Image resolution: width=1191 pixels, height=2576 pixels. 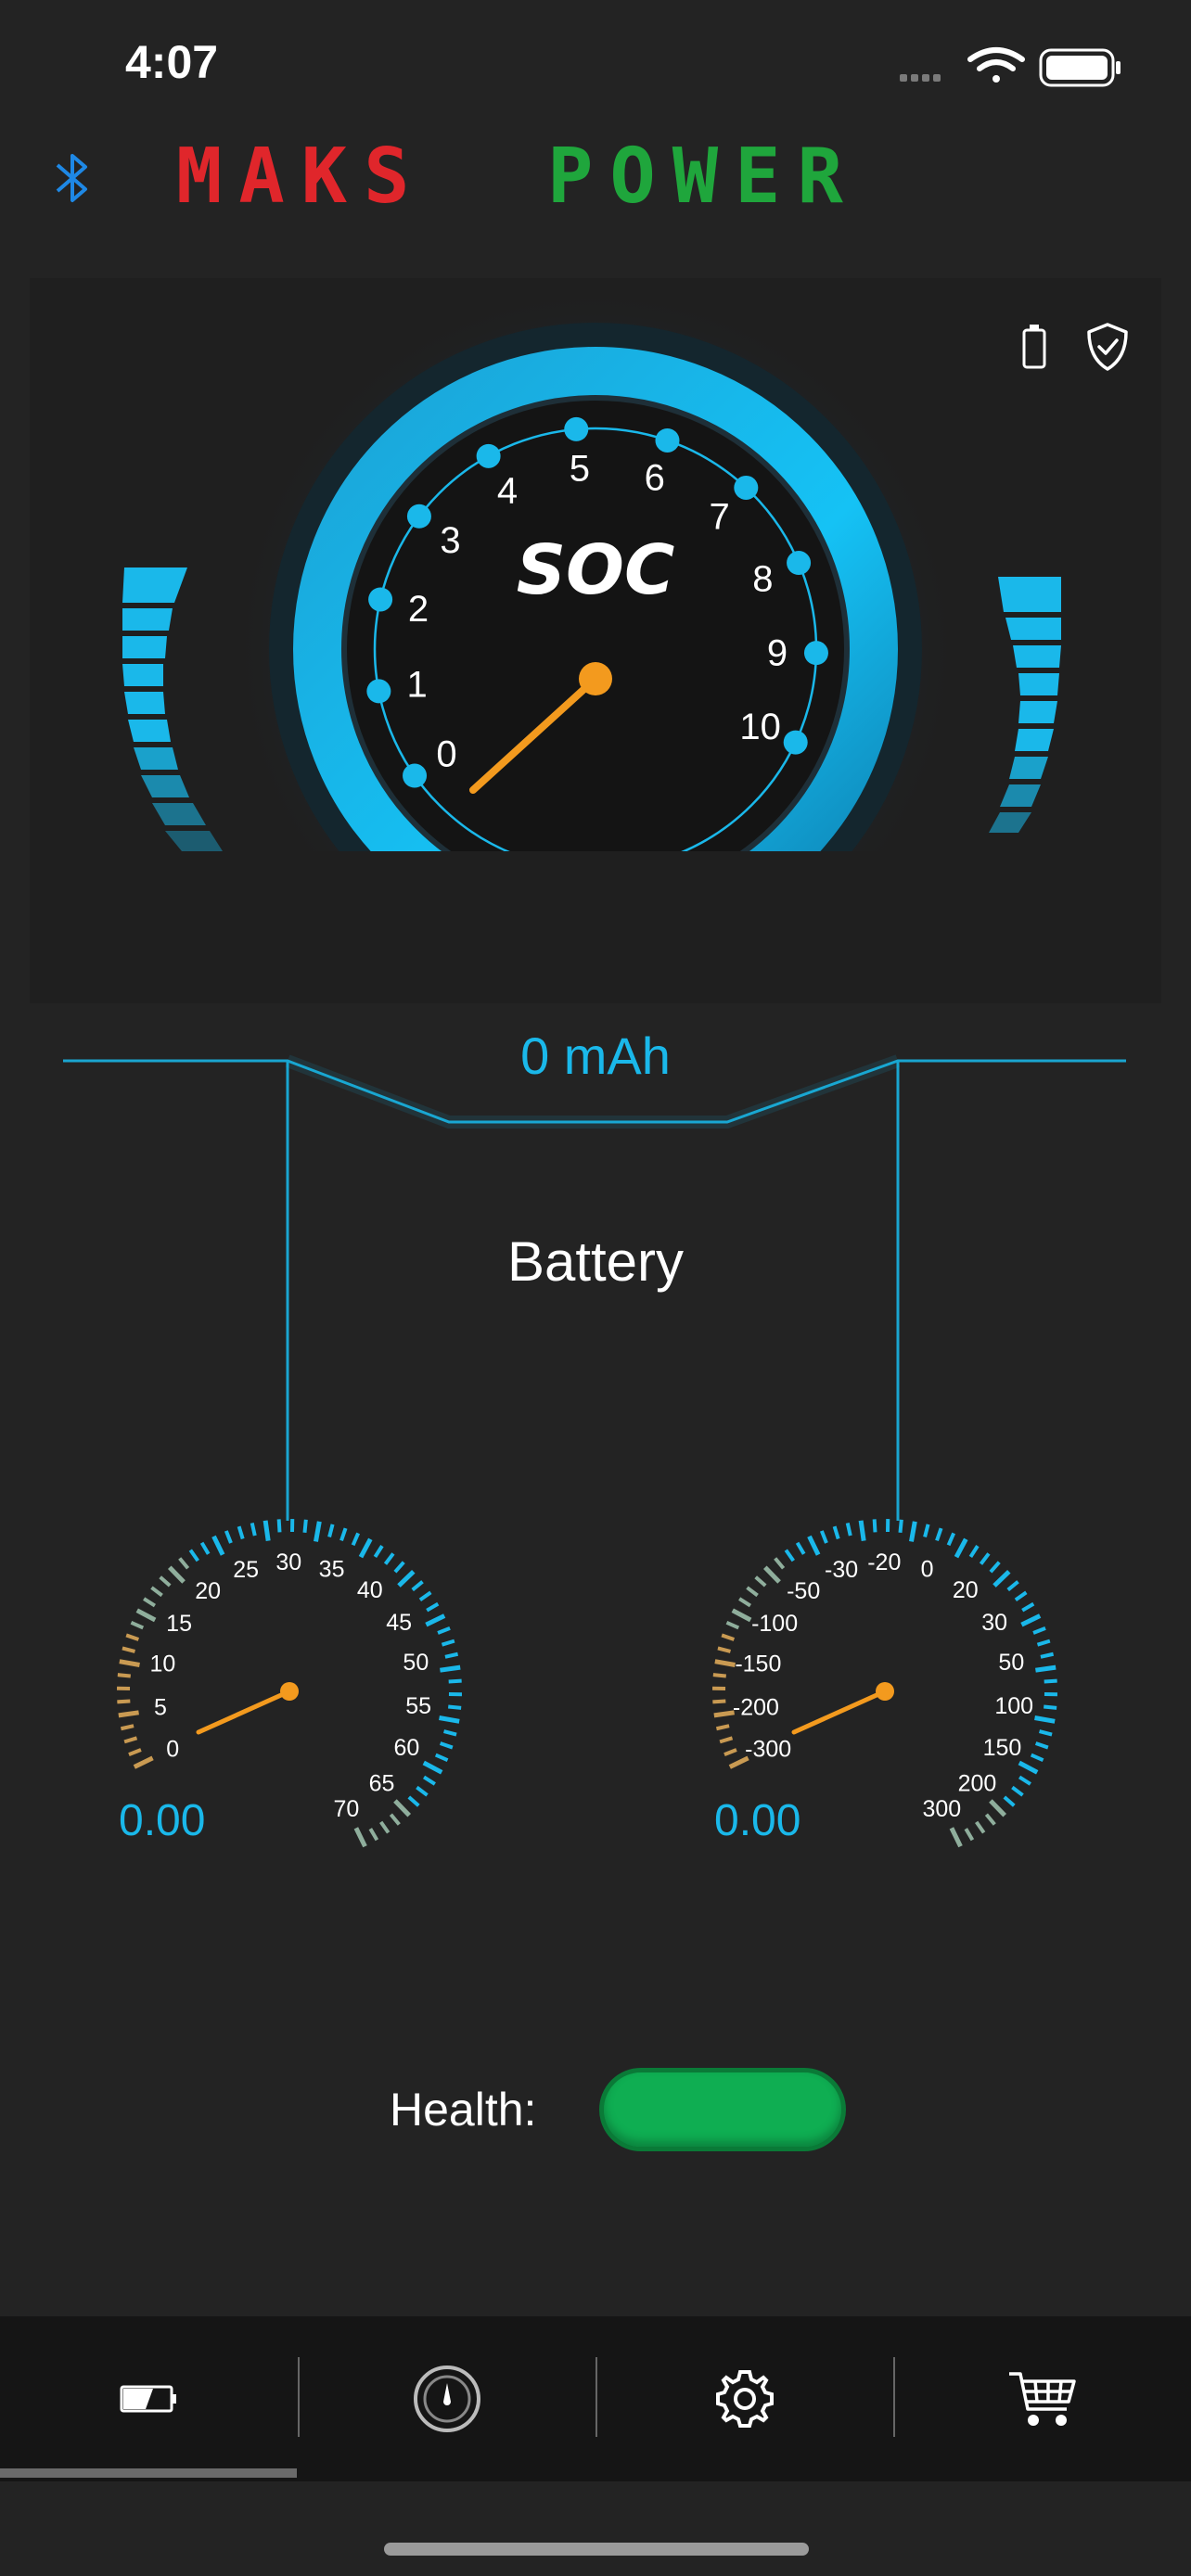 What do you see at coordinates (762, 578) in the screenshot?
I see `soc-tick-label: 8` at bounding box center [762, 578].